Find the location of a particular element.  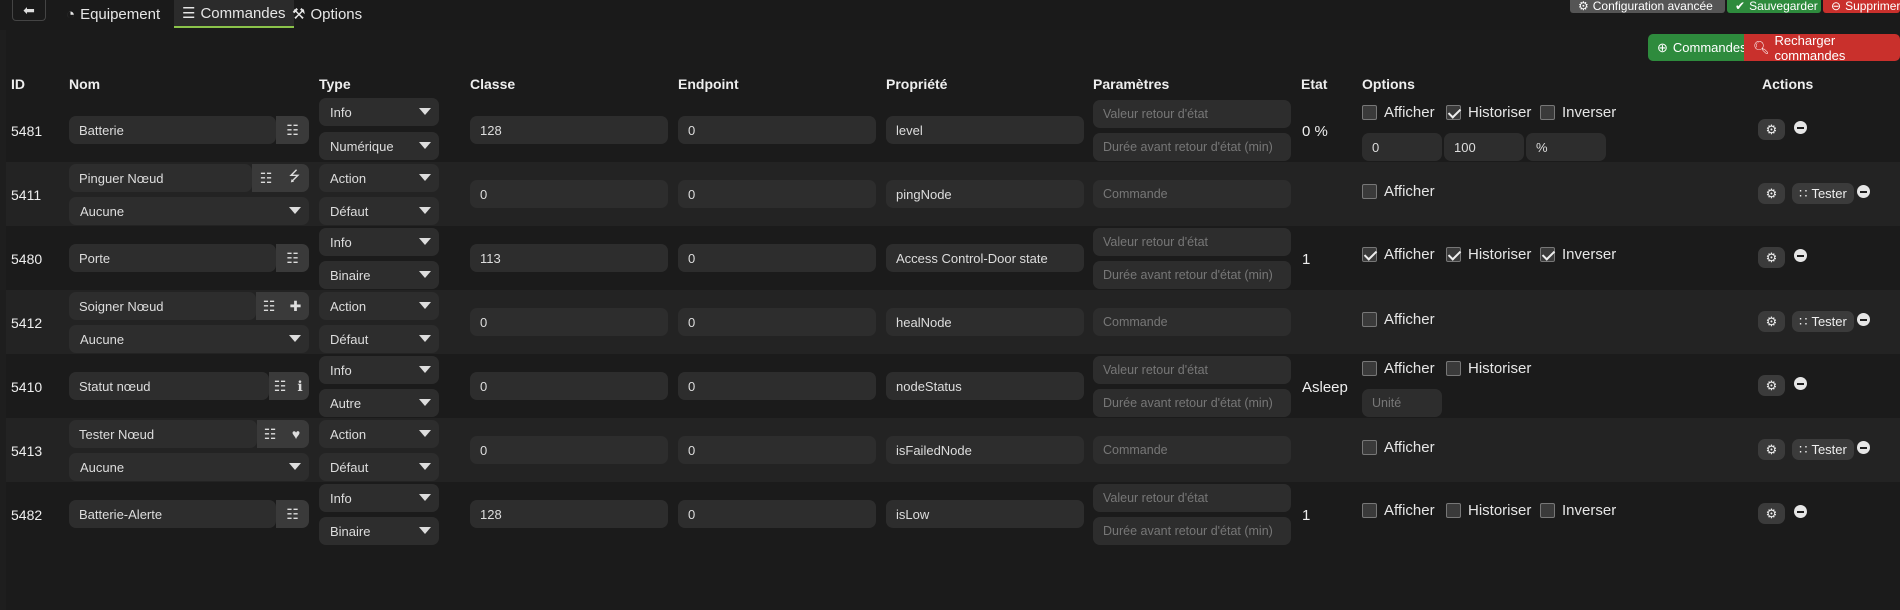

subtype-select: Autre is located at coordinates (379, 403).